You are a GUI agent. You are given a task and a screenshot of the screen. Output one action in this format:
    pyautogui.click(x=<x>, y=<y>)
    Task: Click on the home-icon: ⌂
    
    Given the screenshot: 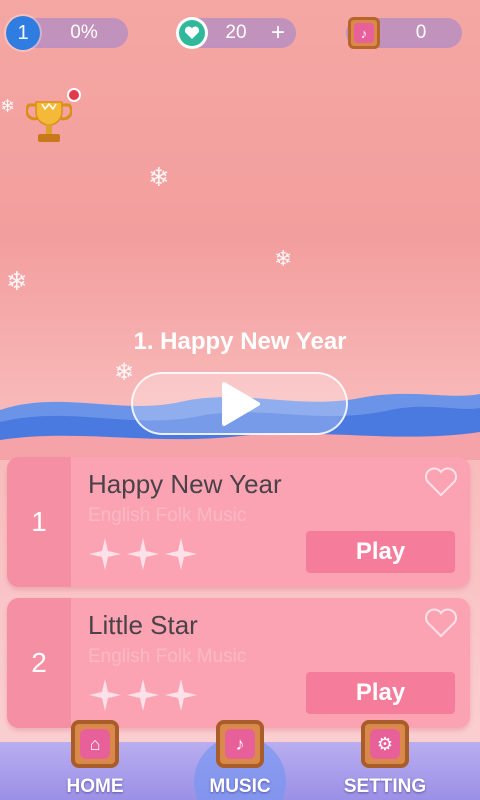 What is the action you would take?
    pyautogui.click(x=95, y=744)
    